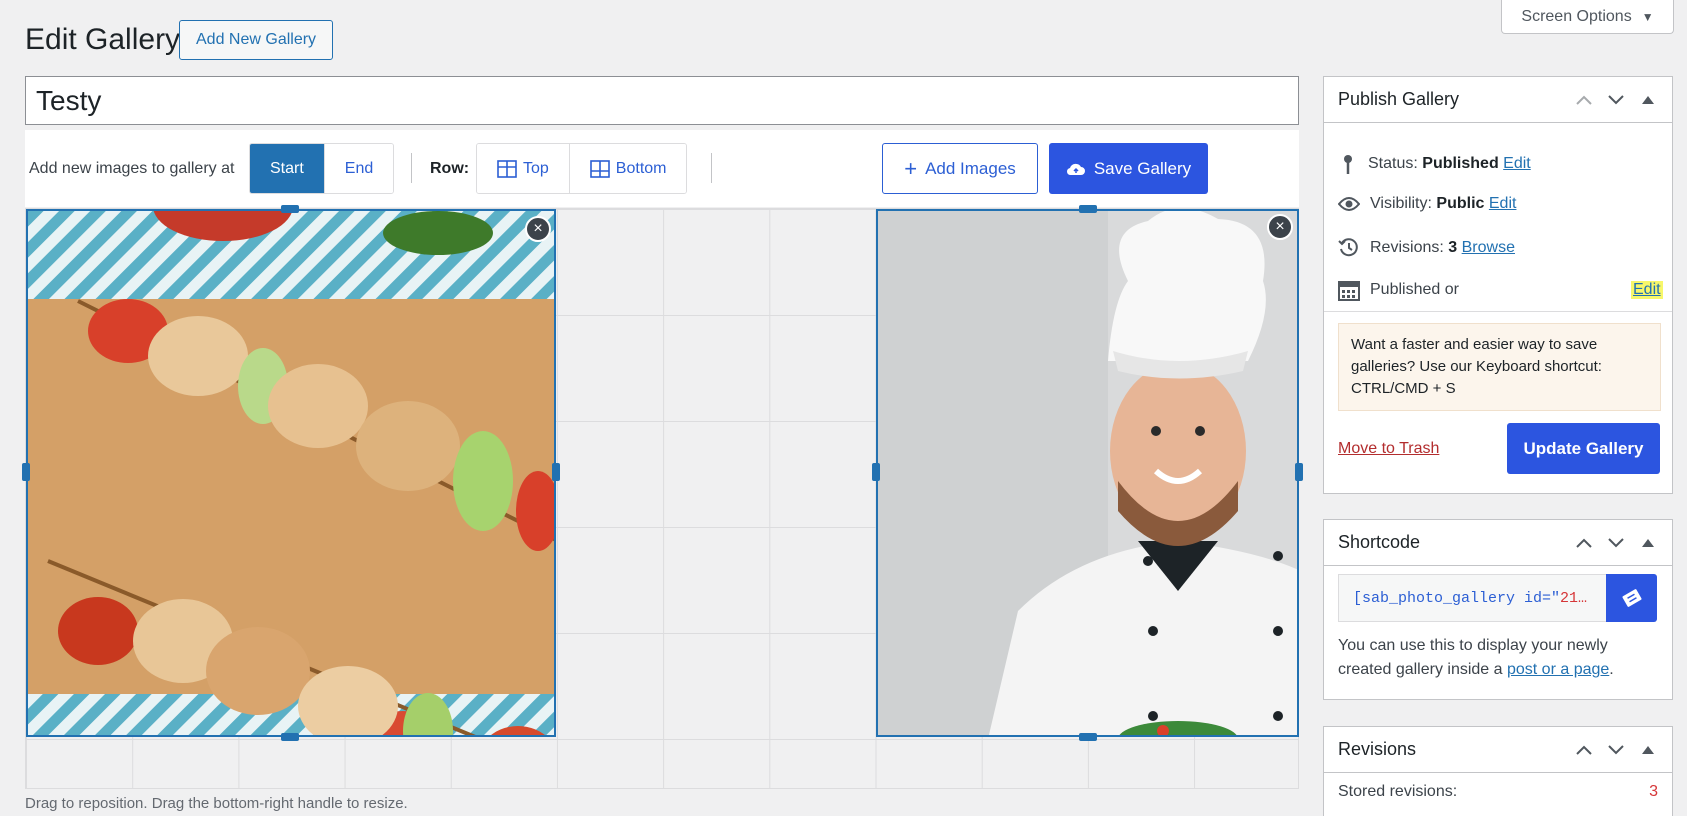 This screenshot has height=816, width=1687. Describe the element at coordinates (1379, 542) in the screenshot. I see `shortcode-box-title: Shortcode` at that location.